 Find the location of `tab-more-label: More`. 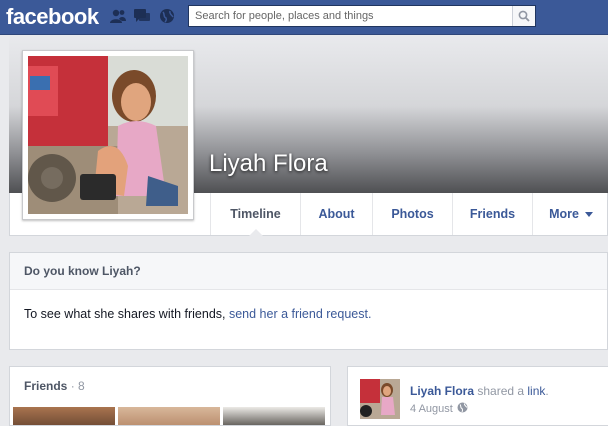

tab-more-label: More is located at coordinates (564, 214).